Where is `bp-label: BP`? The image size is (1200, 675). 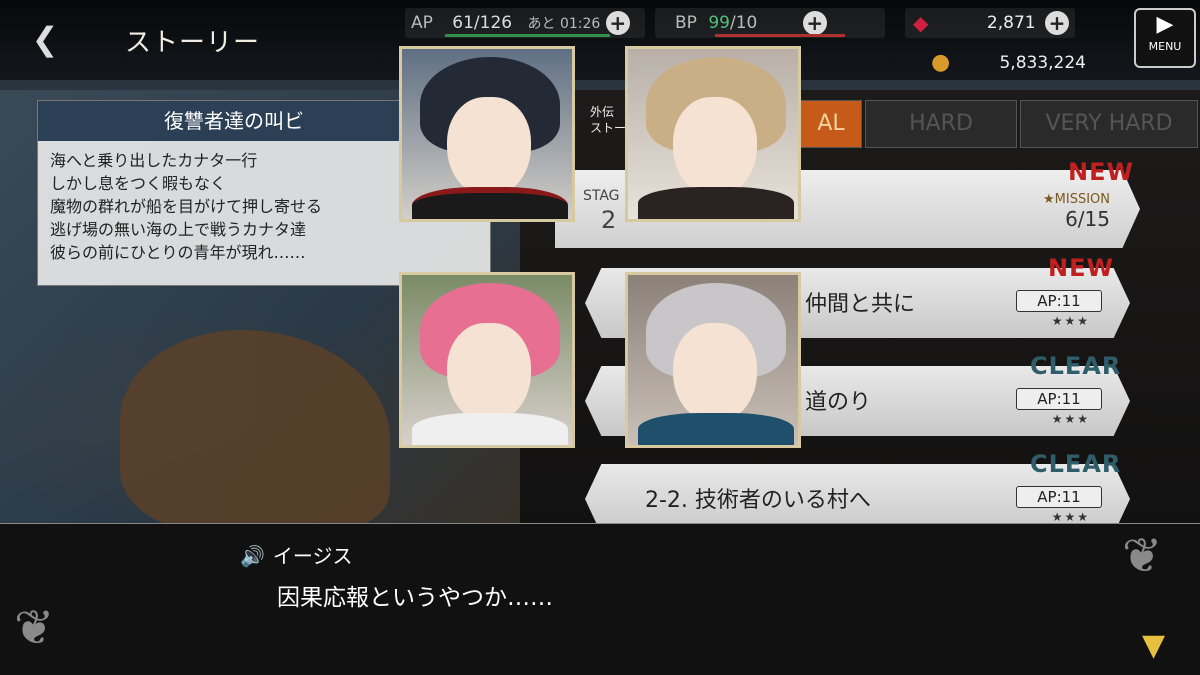 bp-label: BP is located at coordinates (686, 23).